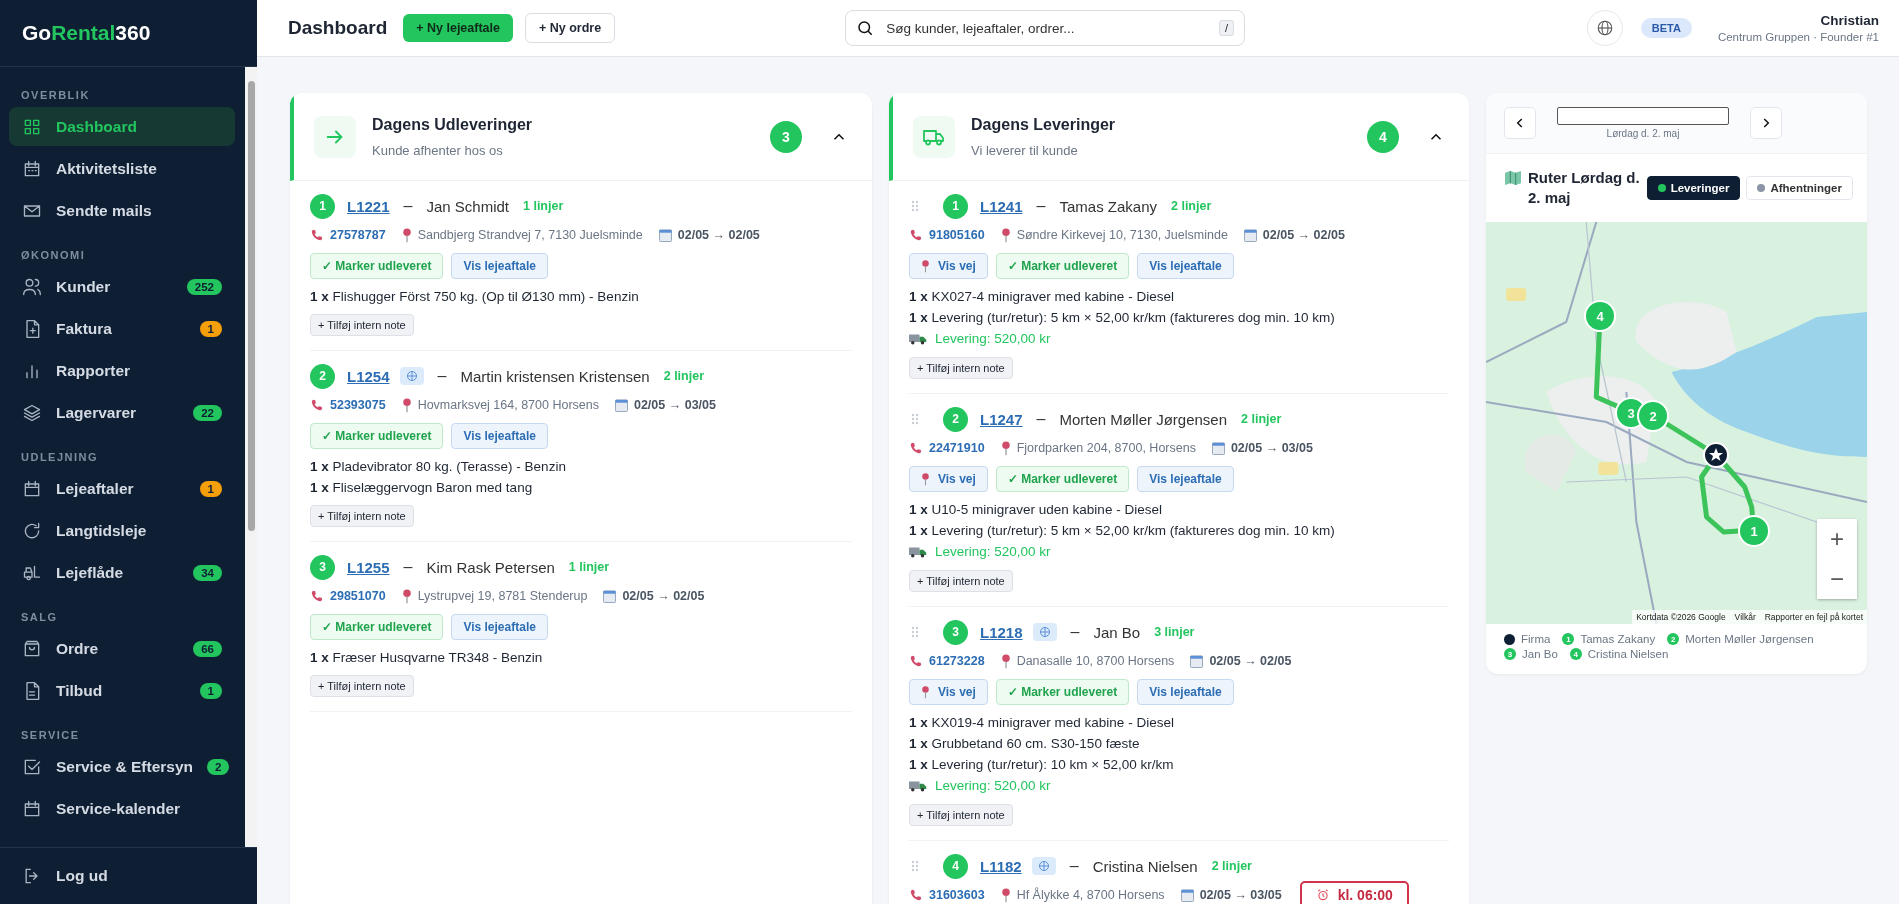 The height and width of the screenshot is (904, 1899). Describe the element at coordinates (128, 876) in the screenshot. I see `logout-link: Log ud` at that location.